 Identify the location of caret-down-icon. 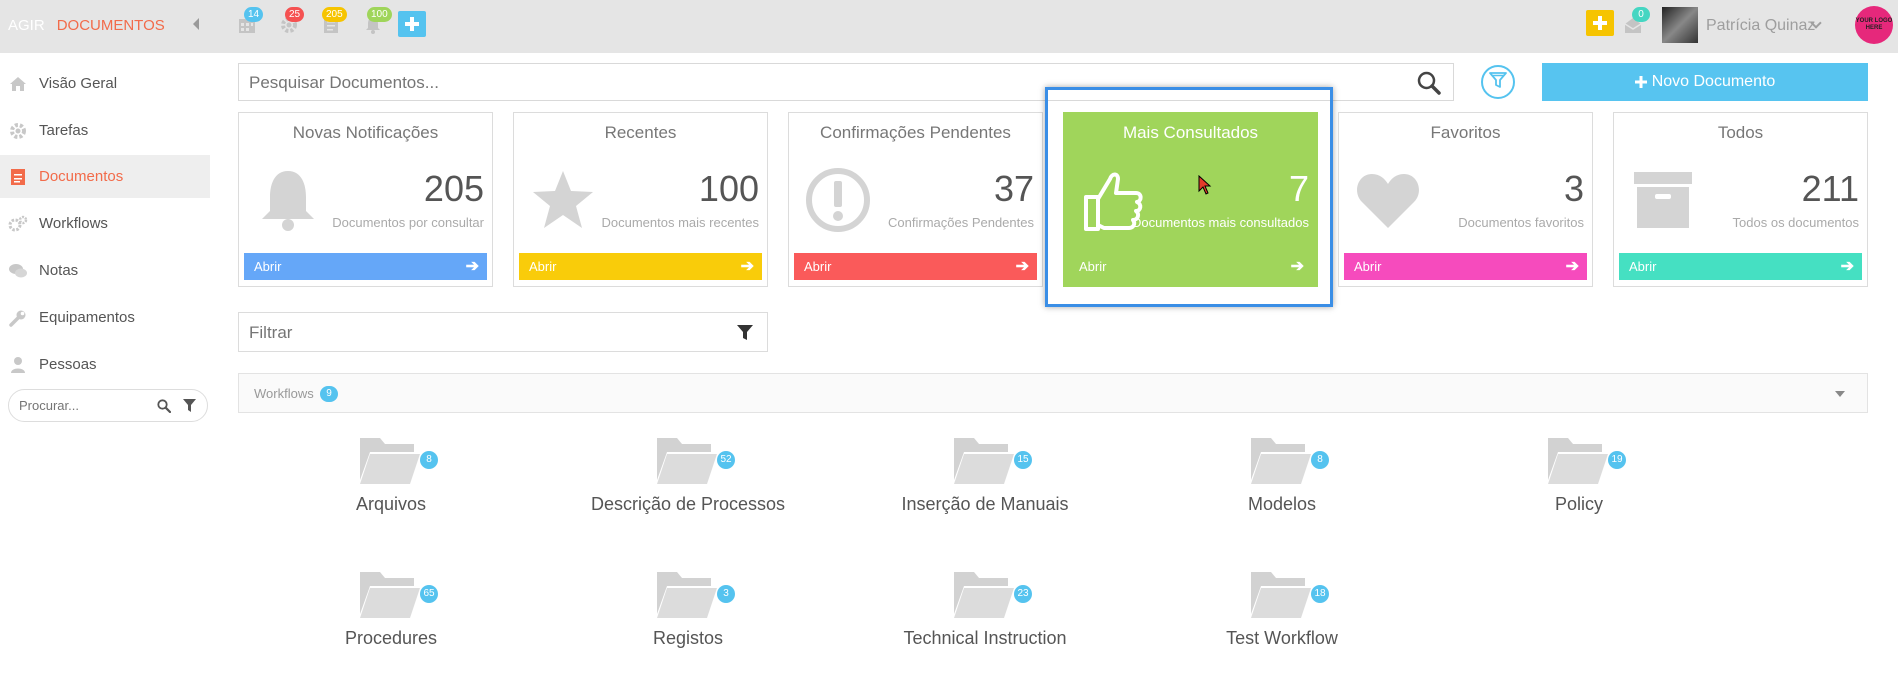
(1840, 394).